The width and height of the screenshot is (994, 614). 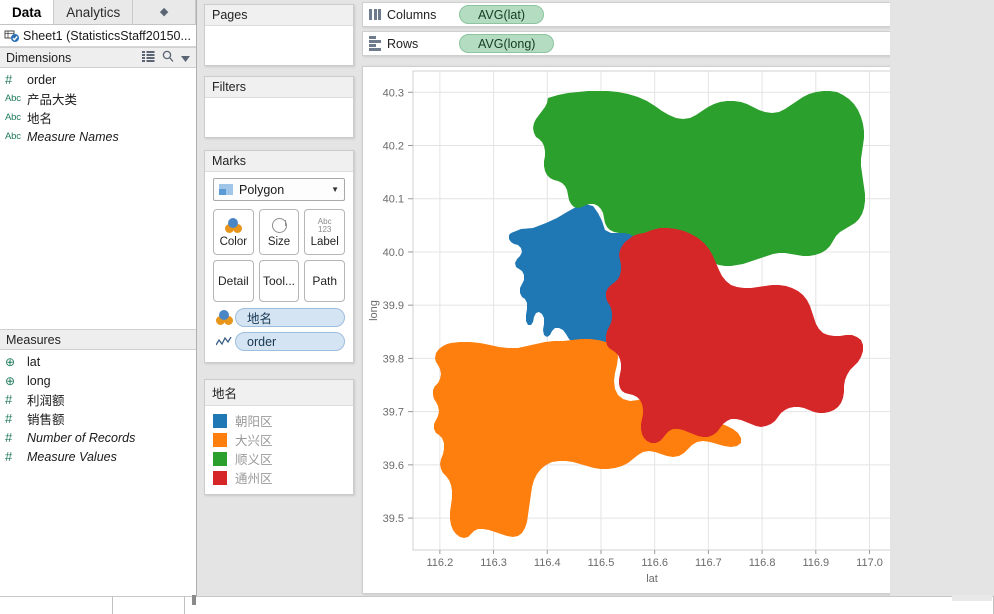 I want to click on marks-color-button: Color, so click(x=233, y=232).